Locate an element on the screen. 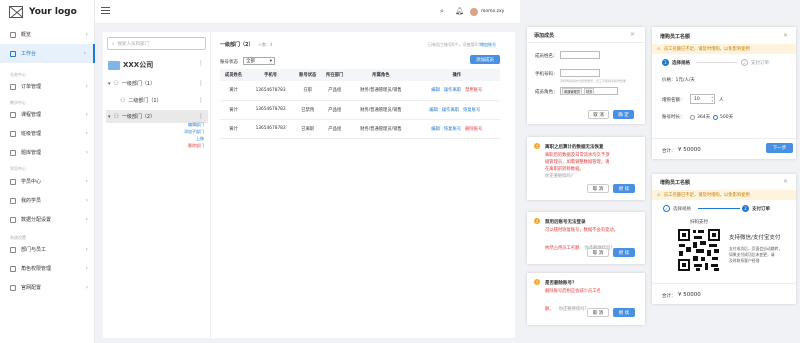 The width and height of the screenshot is (800, 343). tree-company: XXX公司 is located at coordinates (130, 65).